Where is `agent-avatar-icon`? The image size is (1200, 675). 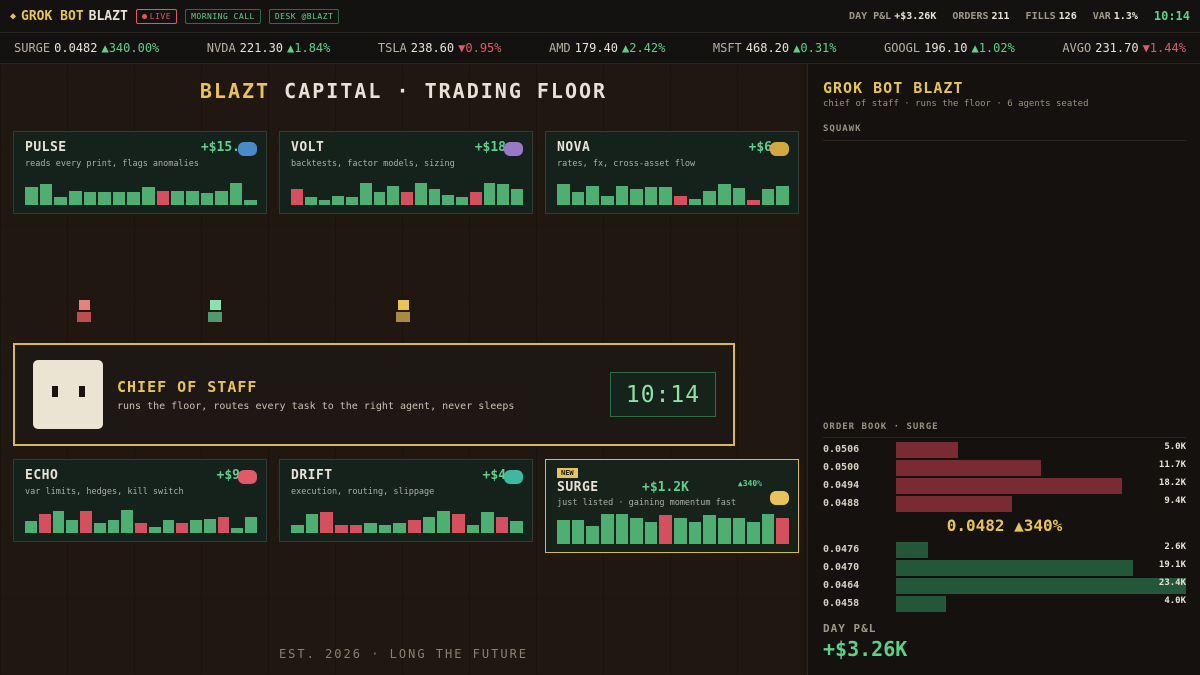 agent-avatar-icon is located at coordinates (403, 311).